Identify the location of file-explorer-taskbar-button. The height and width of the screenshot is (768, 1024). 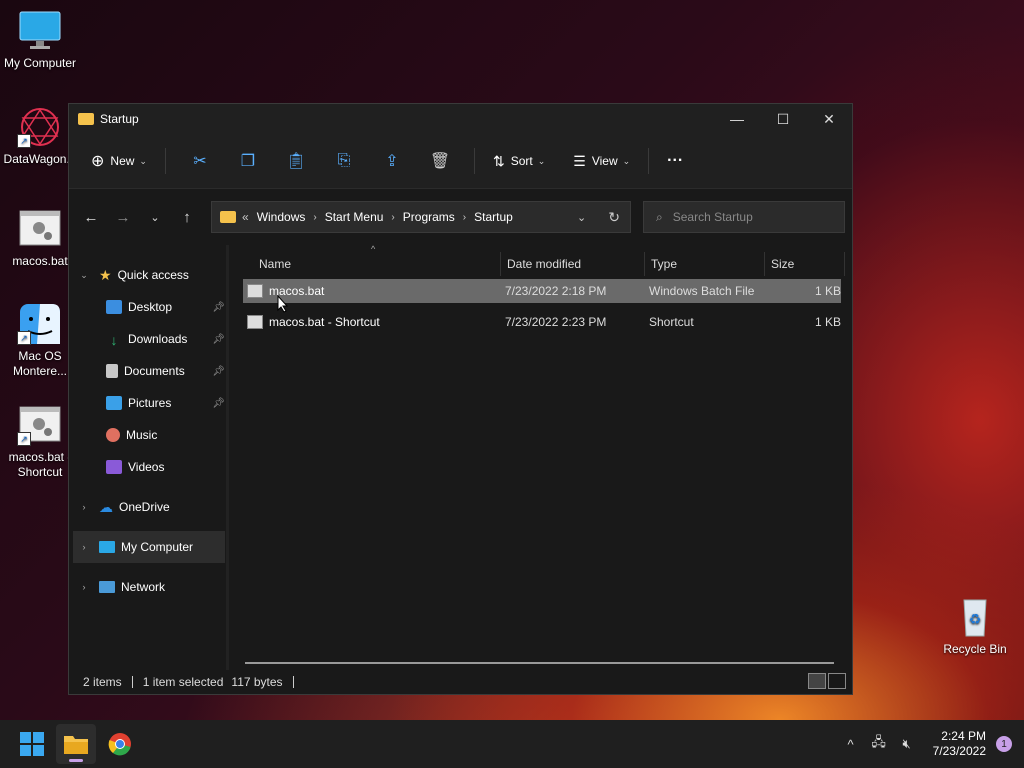
(76, 744).